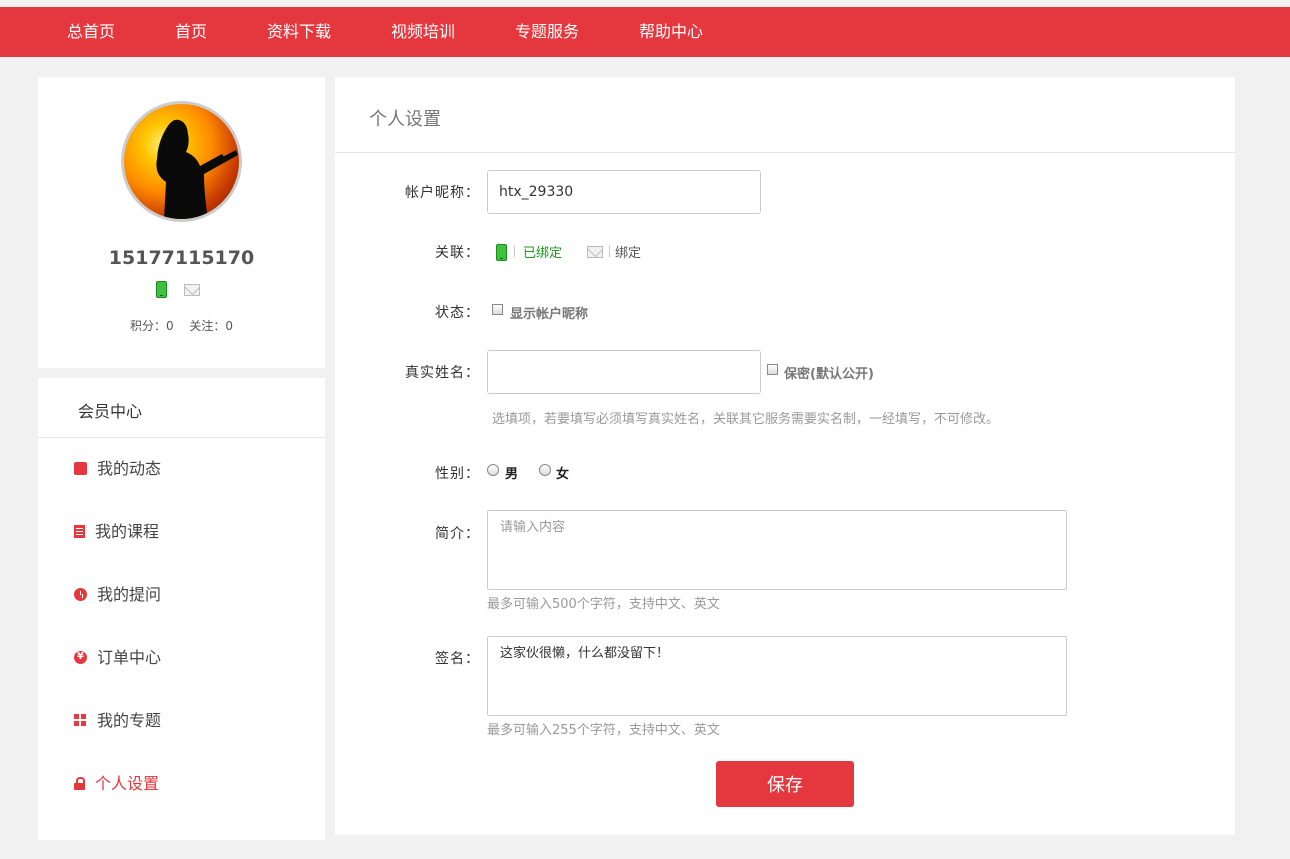 Image resolution: width=1290 pixels, height=859 pixels. What do you see at coordinates (671, 32) in the screenshot?
I see `nav-help-center: 帮助中心` at bounding box center [671, 32].